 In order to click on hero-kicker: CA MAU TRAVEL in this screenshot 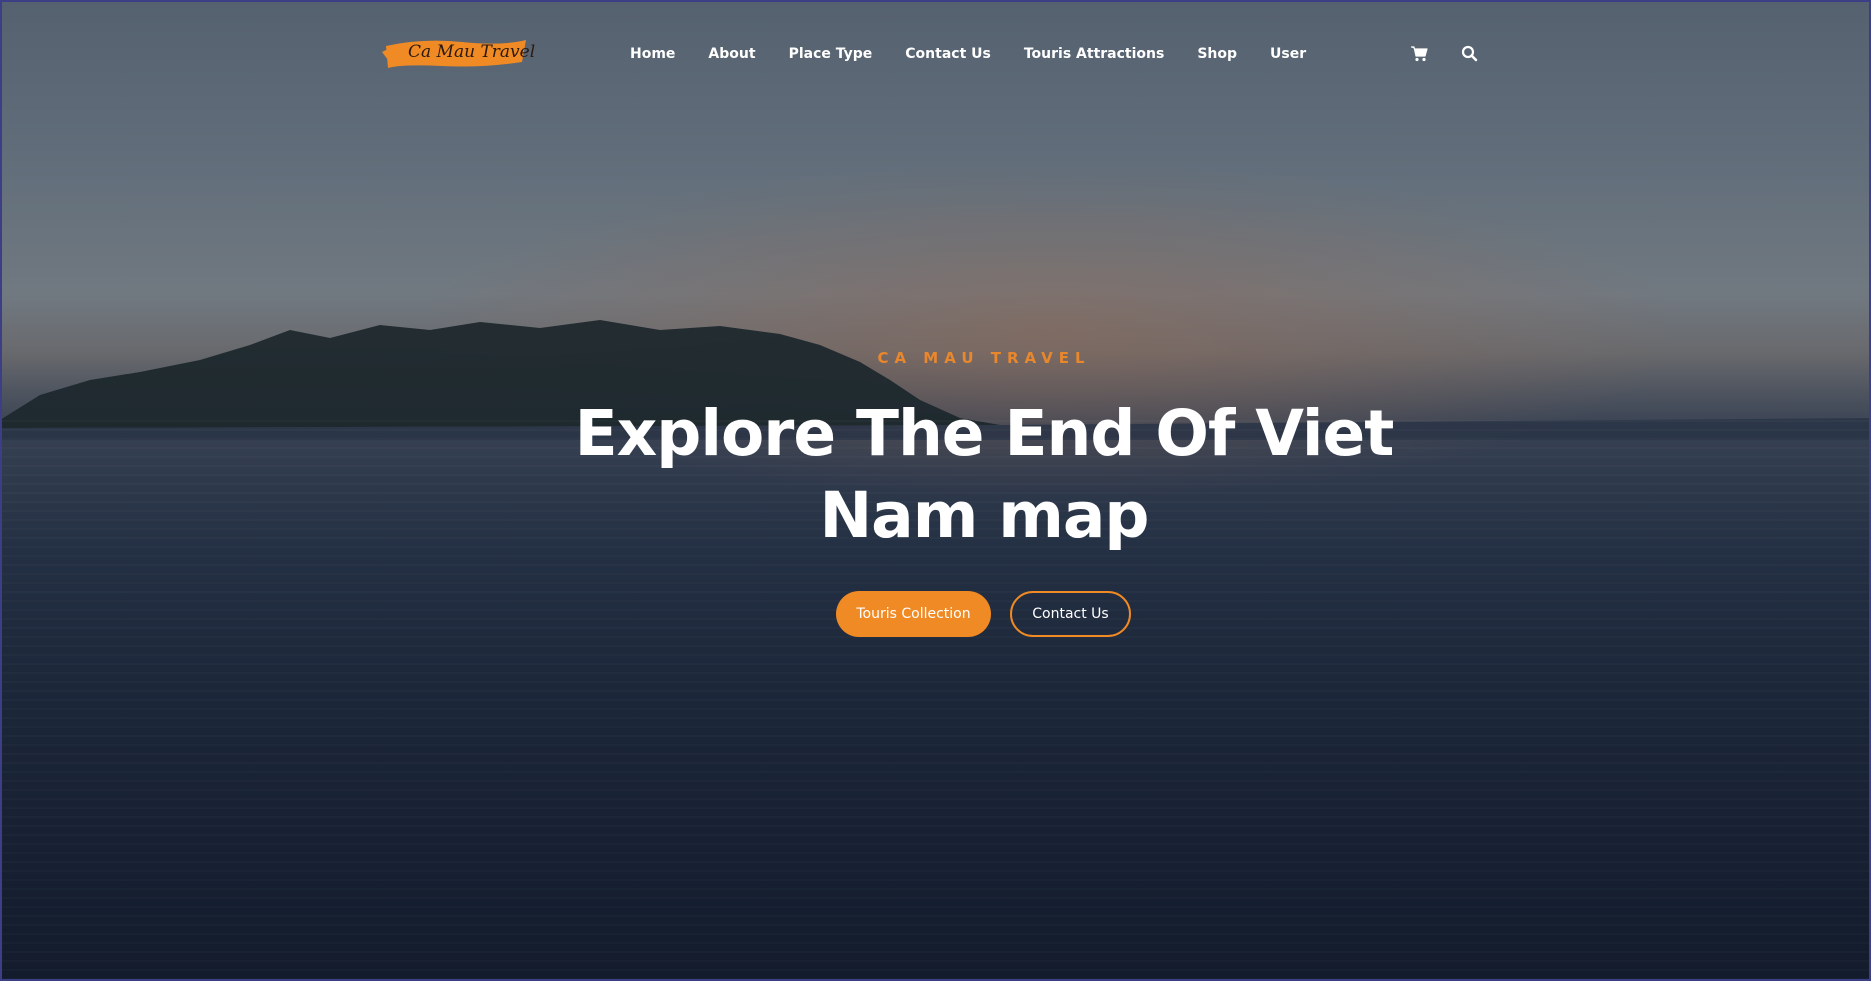, I will do `click(984, 358)`.